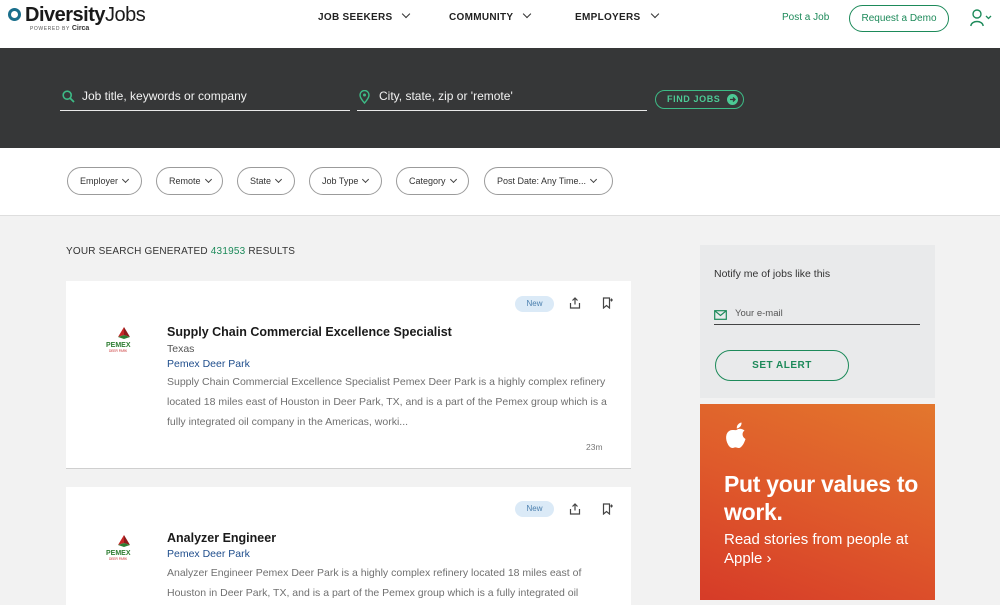 The height and width of the screenshot is (605, 1000). I want to click on alert-title: Notify me of jobs like this, so click(772, 274).